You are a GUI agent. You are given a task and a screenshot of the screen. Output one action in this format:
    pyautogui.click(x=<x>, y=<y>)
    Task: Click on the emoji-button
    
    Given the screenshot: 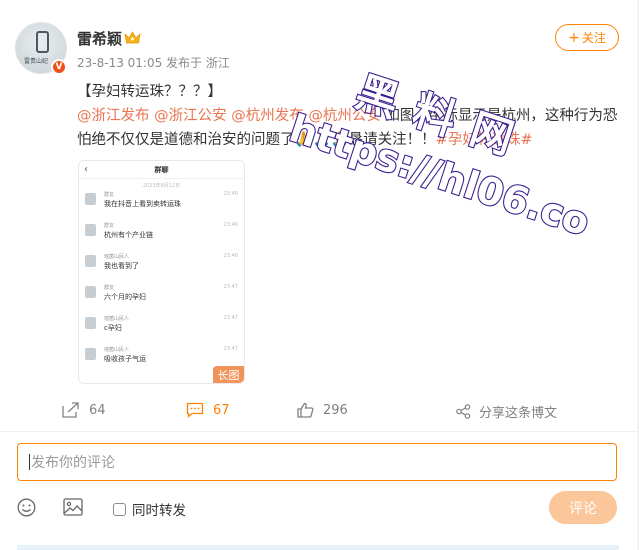 What is the action you would take?
    pyautogui.click(x=26, y=507)
    